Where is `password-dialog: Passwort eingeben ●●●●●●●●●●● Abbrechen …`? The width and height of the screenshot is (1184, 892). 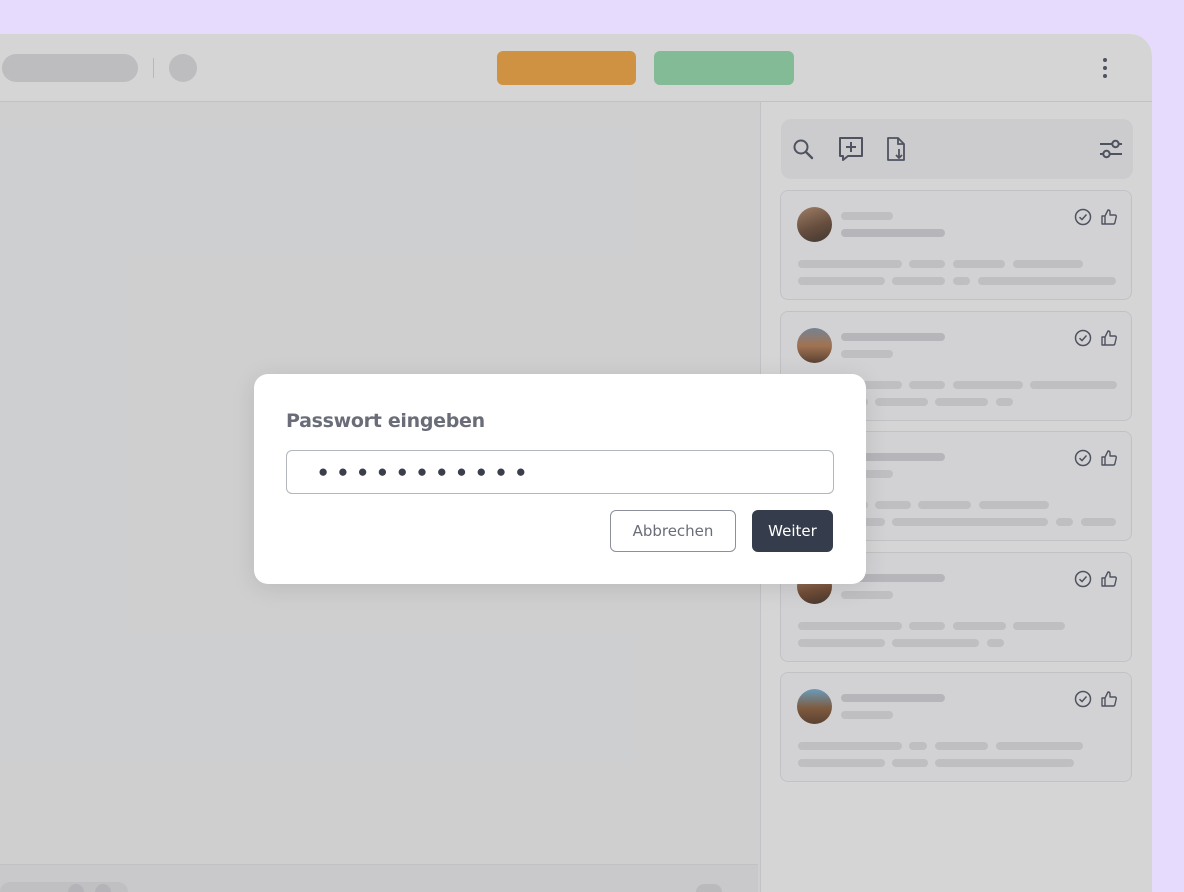 password-dialog: Passwort eingeben ●●●●●●●●●●● Abbrechen … is located at coordinates (560, 479).